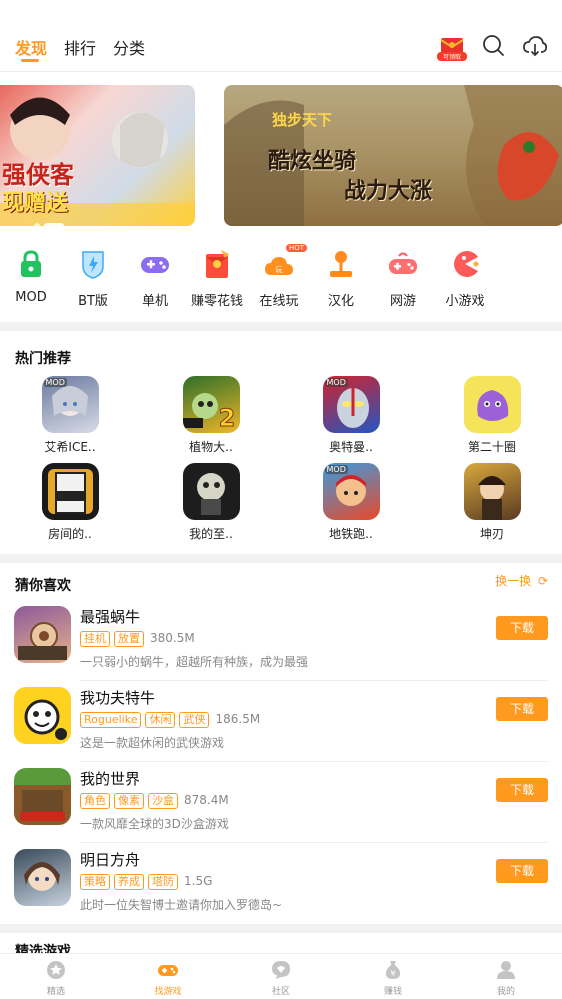  I want to click on hot-app: 房间的.., so click(70, 502).